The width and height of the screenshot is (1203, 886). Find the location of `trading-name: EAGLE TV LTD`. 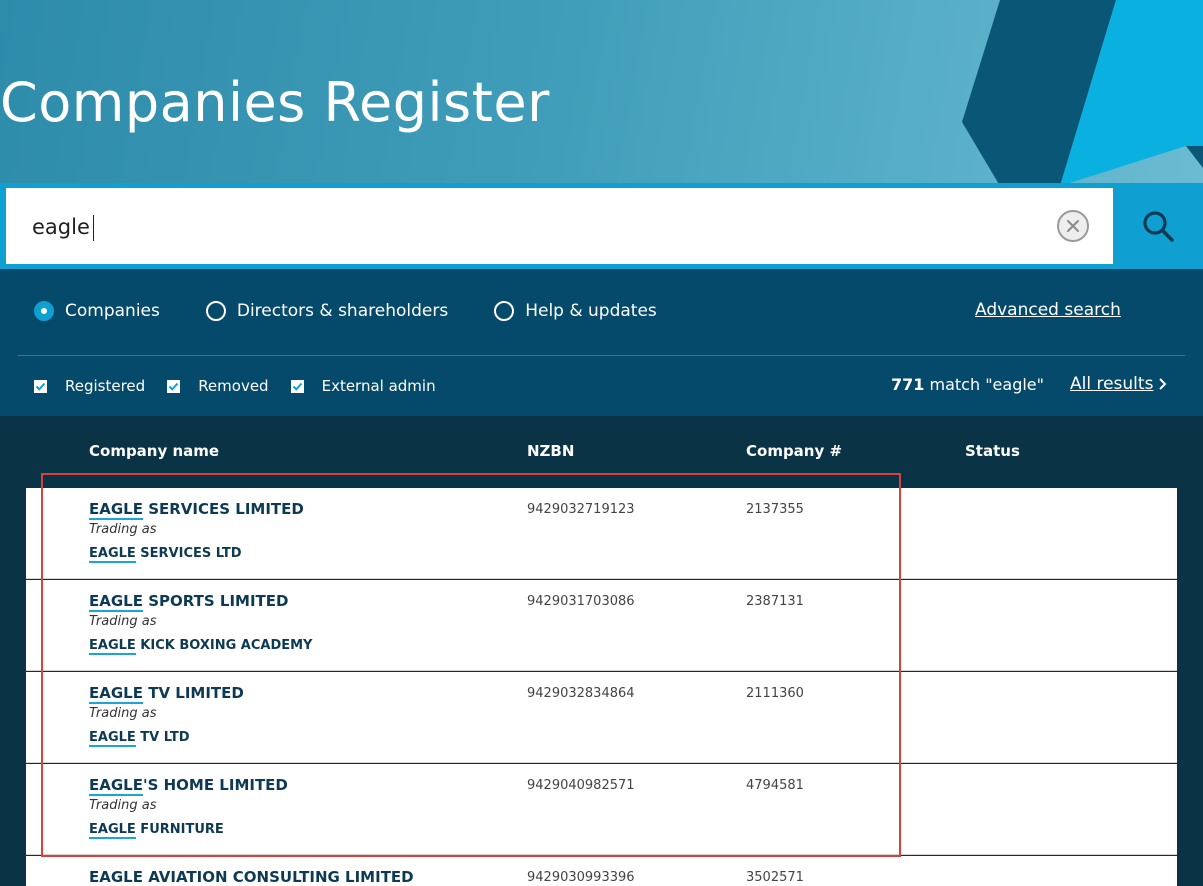

trading-name: EAGLE TV LTD is located at coordinates (139, 738).